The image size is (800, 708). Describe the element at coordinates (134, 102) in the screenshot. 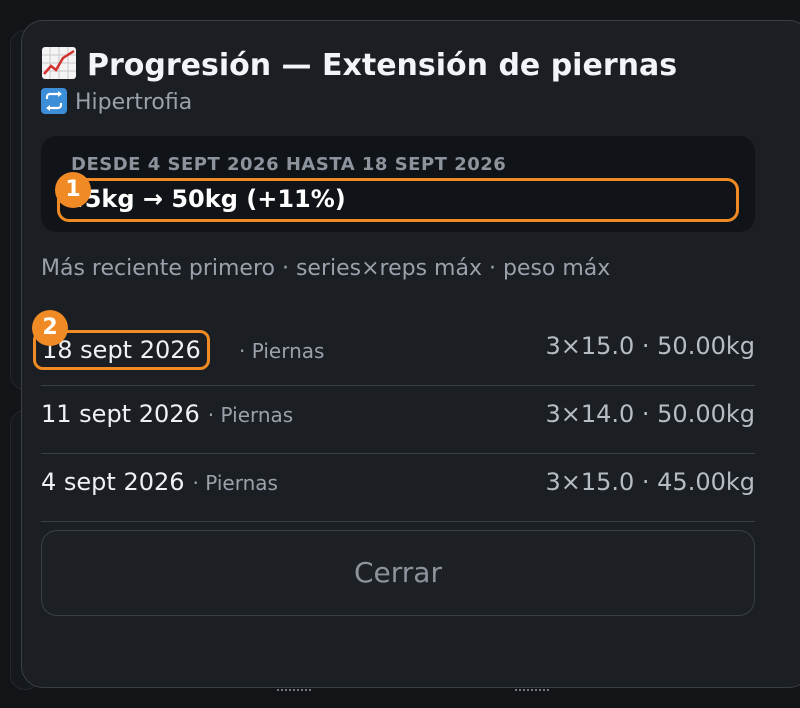

I see `subtitle-text: Hipertrofia` at that location.